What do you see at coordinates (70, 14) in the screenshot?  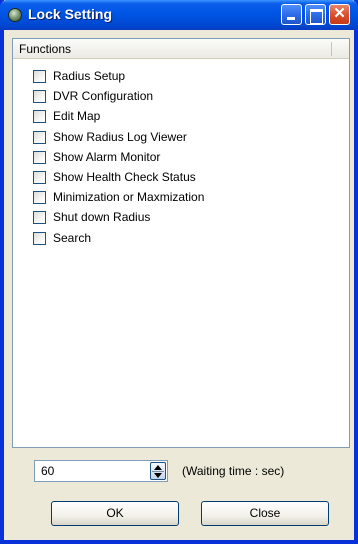 I see `window-title: Lock Setting` at bounding box center [70, 14].